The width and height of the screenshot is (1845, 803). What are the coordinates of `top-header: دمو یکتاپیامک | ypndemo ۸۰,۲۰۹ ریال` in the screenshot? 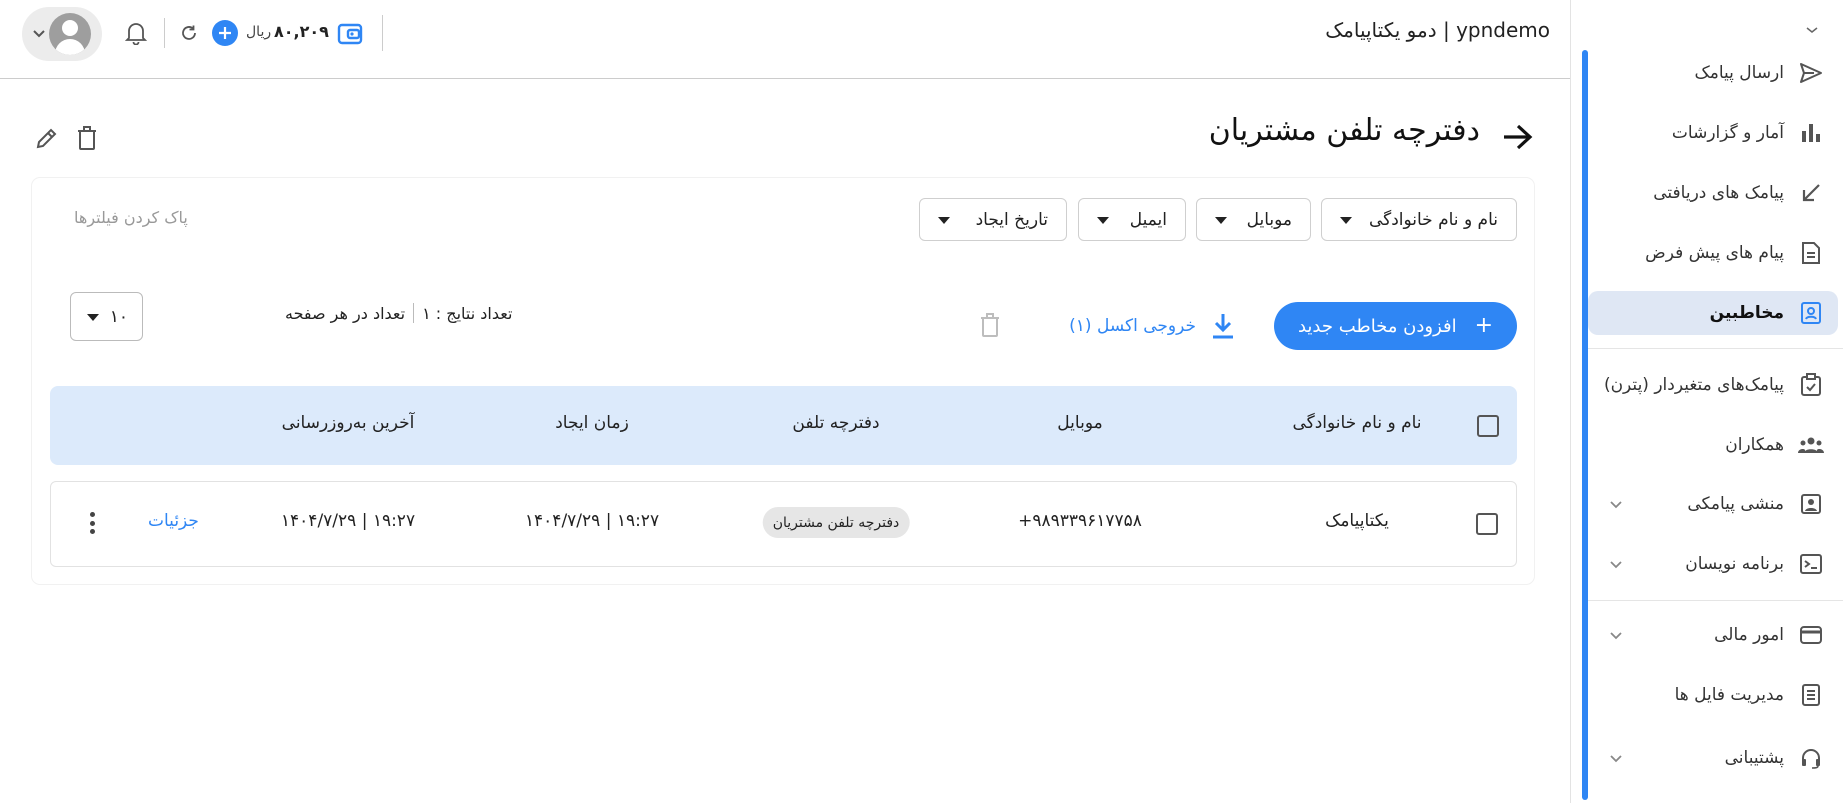 It's located at (785, 39).